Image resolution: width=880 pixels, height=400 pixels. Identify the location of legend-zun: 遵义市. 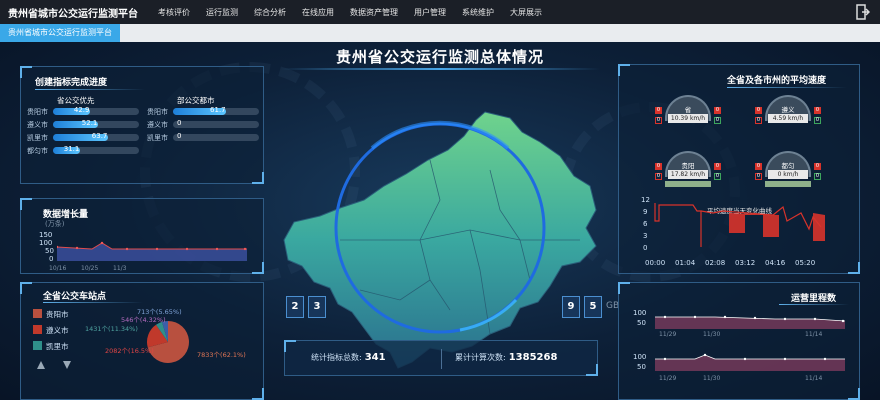
(51, 330).